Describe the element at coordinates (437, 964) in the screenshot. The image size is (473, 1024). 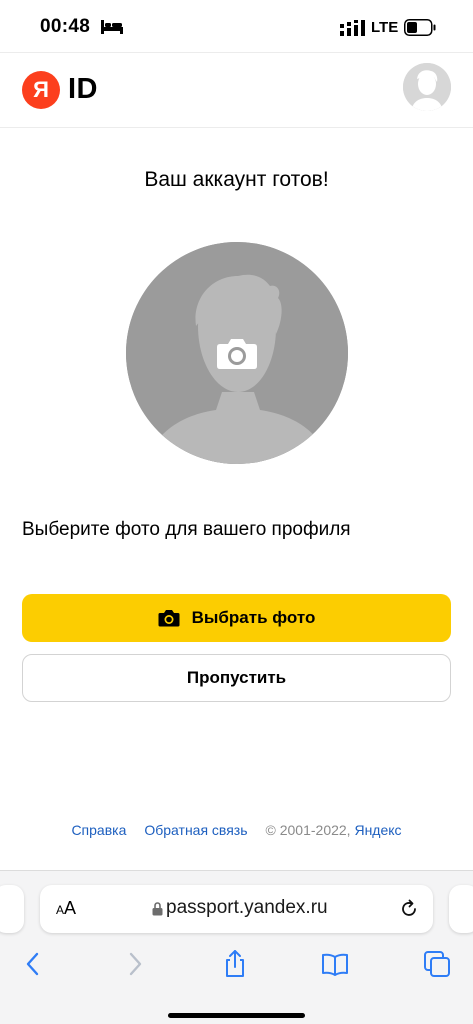
I see `tabs-icon` at that location.